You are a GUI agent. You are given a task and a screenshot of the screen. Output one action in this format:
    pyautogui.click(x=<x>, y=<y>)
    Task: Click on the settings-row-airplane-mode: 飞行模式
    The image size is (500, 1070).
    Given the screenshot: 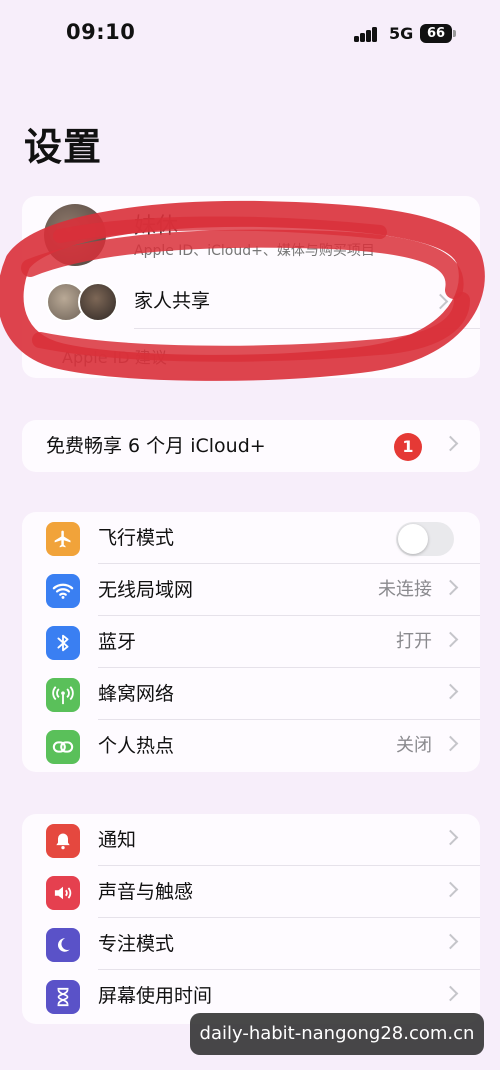 What is the action you would take?
    pyautogui.click(x=251, y=538)
    